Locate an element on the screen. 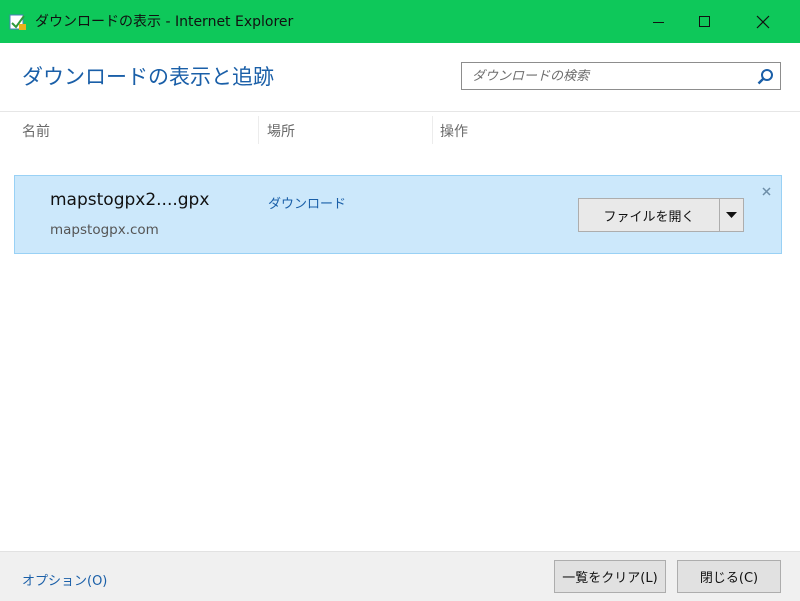 The height and width of the screenshot is (601, 800). search-icon is located at coordinates (765, 76).